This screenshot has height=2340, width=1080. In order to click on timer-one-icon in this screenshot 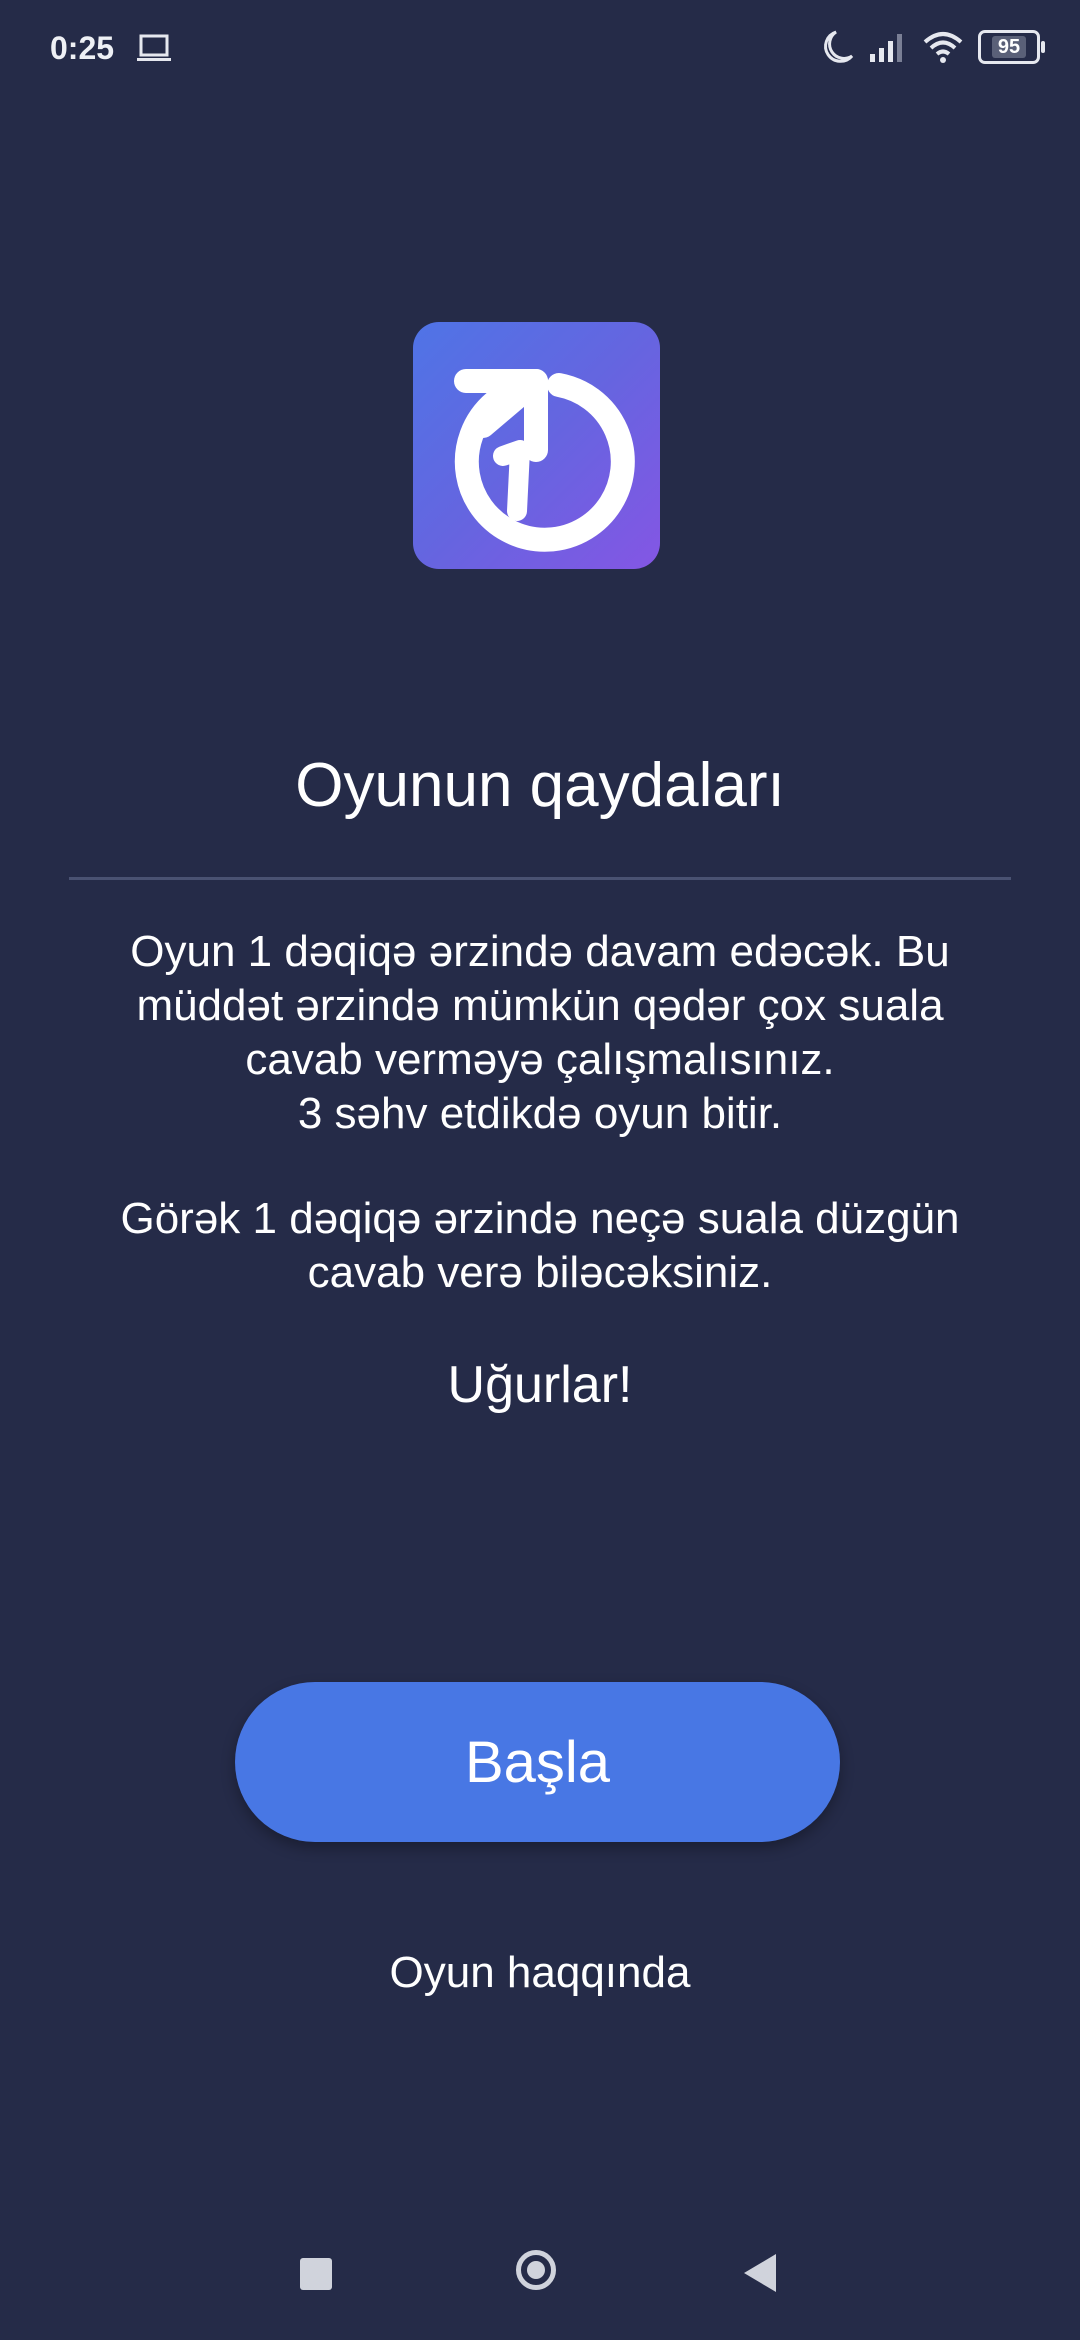, I will do `click(544, 460)`.